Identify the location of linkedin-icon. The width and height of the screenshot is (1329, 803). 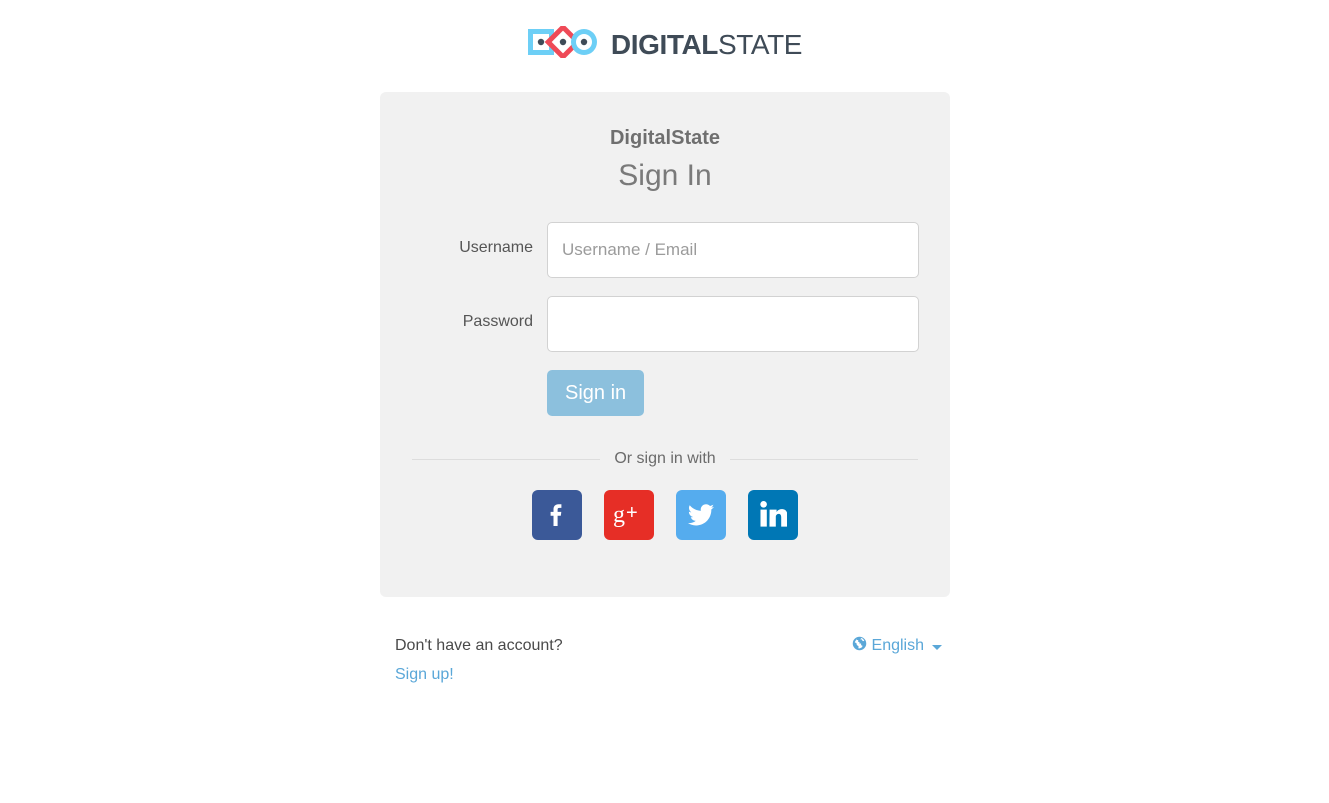
(773, 515).